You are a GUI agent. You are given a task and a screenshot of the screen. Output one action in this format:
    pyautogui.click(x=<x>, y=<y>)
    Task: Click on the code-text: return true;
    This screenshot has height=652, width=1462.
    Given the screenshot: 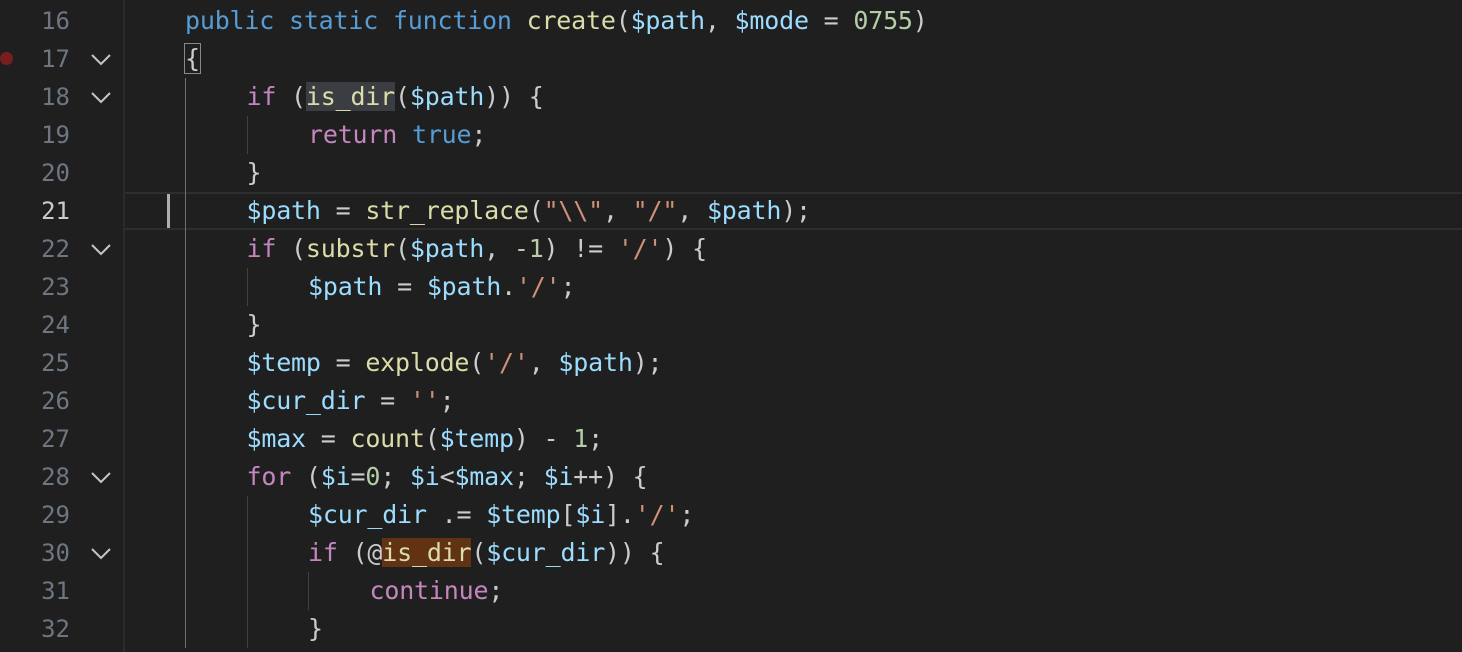 What is the action you would take?
    pyautogui.click(x=397, y=135)
    